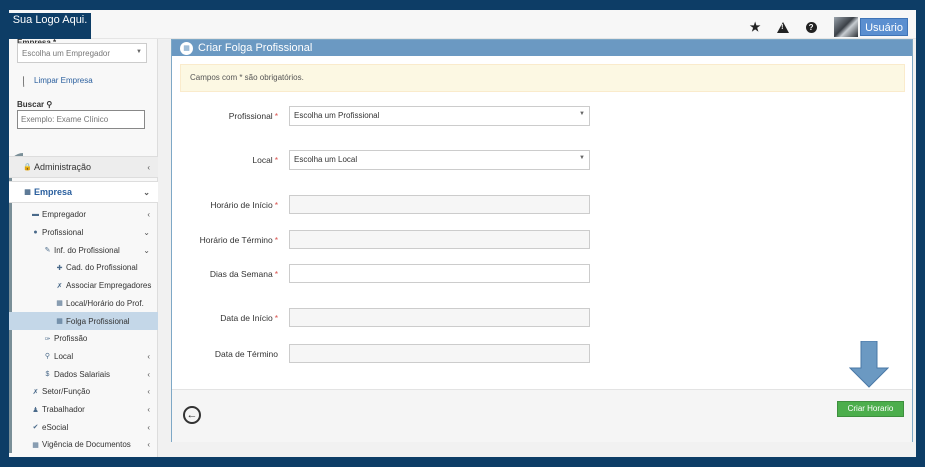 The image size is (925, 467). Describe the element at coordinates (35, 104) in the screenshot. I see `search-label: Buscar ⚲` at that location.